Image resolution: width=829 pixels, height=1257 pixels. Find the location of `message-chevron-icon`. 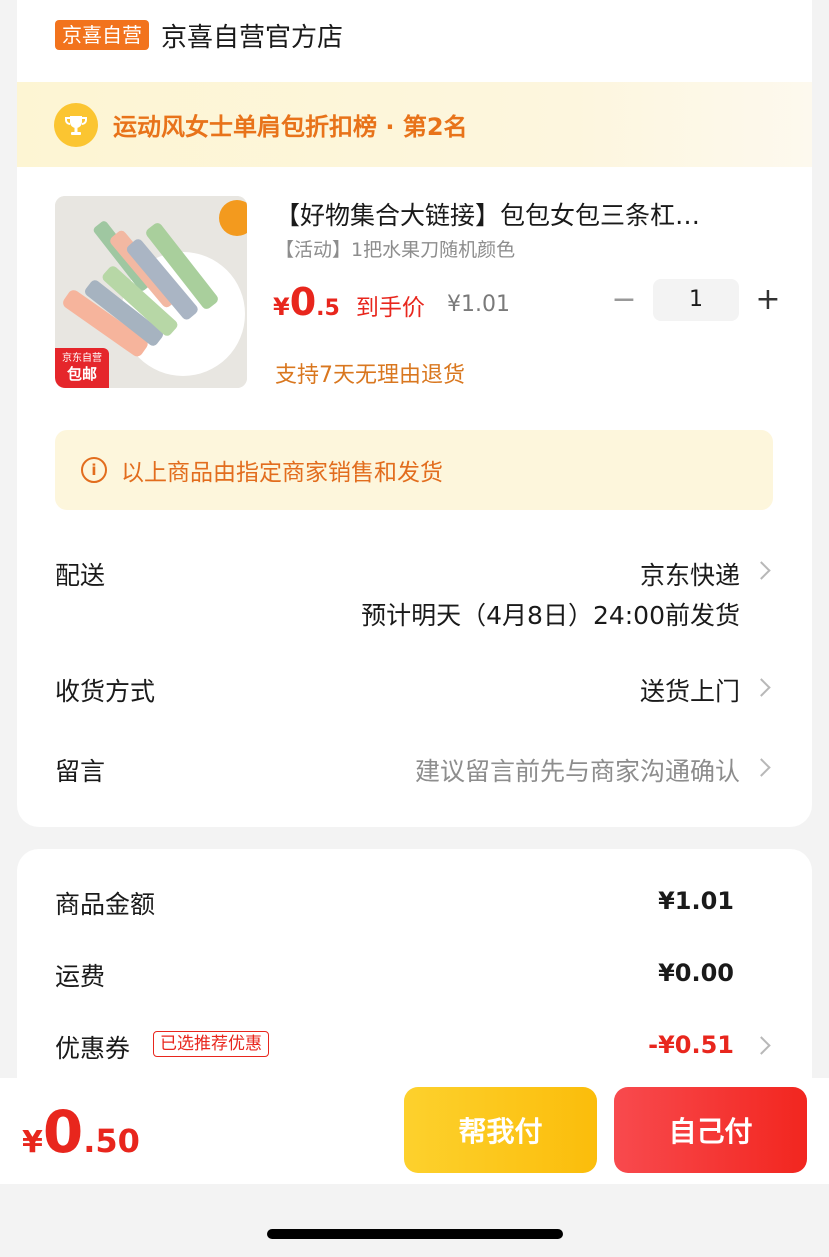

message-chevron-icon is located at coordinates (761, 767).